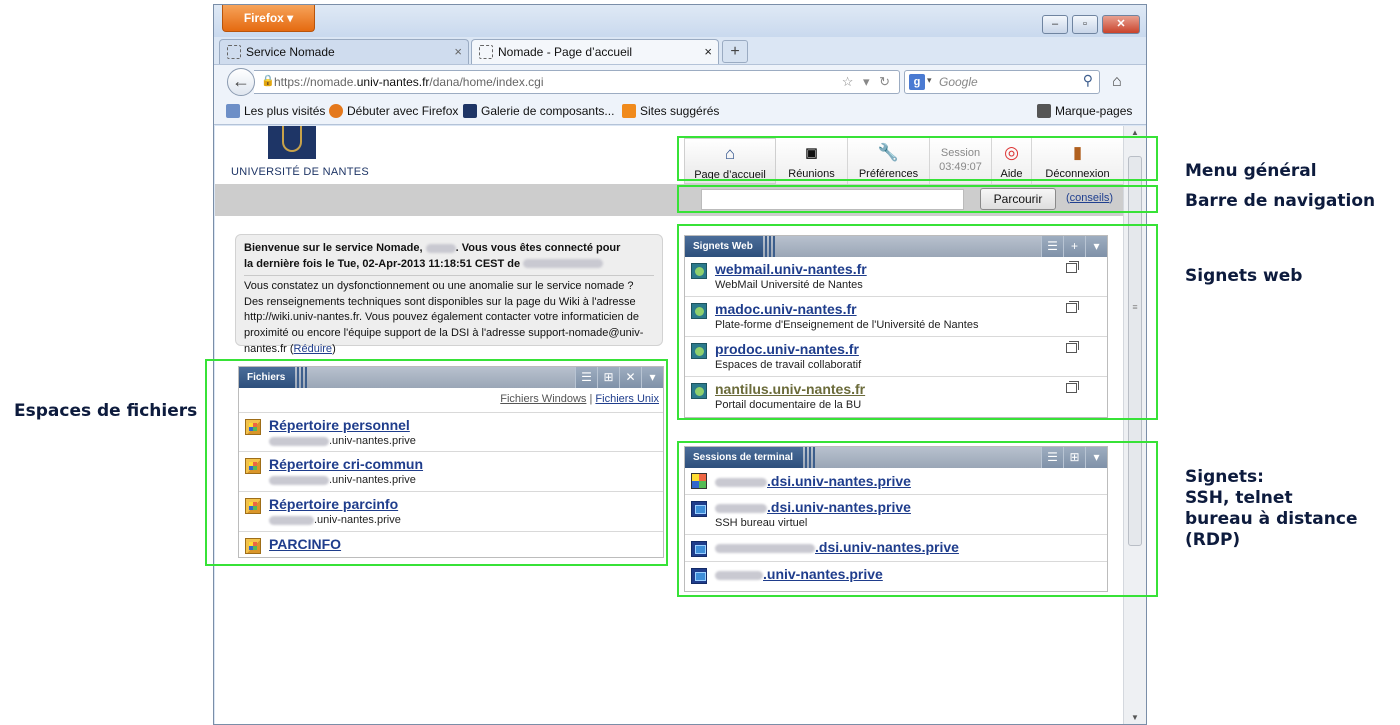 This screenshot has height=725, width=1400. What do you see at coordinates (917, 519) in the screenshot?
I see `annotation-box-terminal` at bounding box center [917, 519].